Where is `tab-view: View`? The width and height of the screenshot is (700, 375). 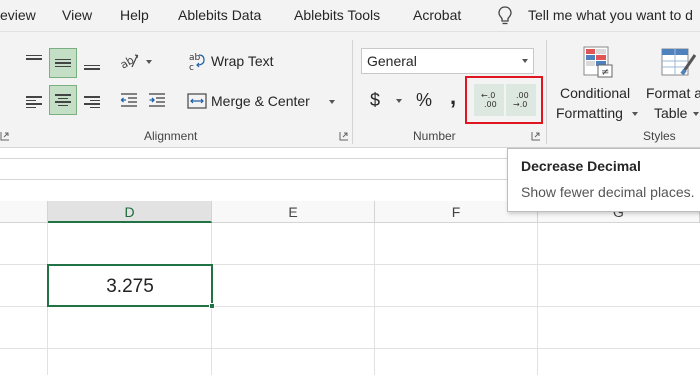
tab-view: View is located at coordinates (77, 15).